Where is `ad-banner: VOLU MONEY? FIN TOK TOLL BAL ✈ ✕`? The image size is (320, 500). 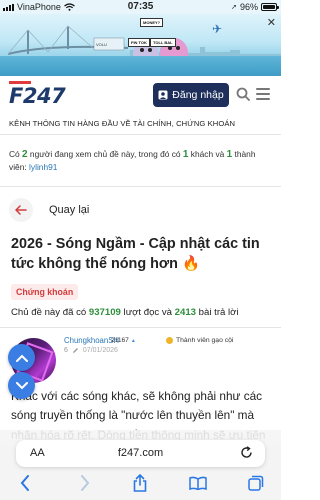
ad-banner: VOLU MONEY? FIN TOK TOLL BAL ✈ ✕ is located at coordinates (140, 45).